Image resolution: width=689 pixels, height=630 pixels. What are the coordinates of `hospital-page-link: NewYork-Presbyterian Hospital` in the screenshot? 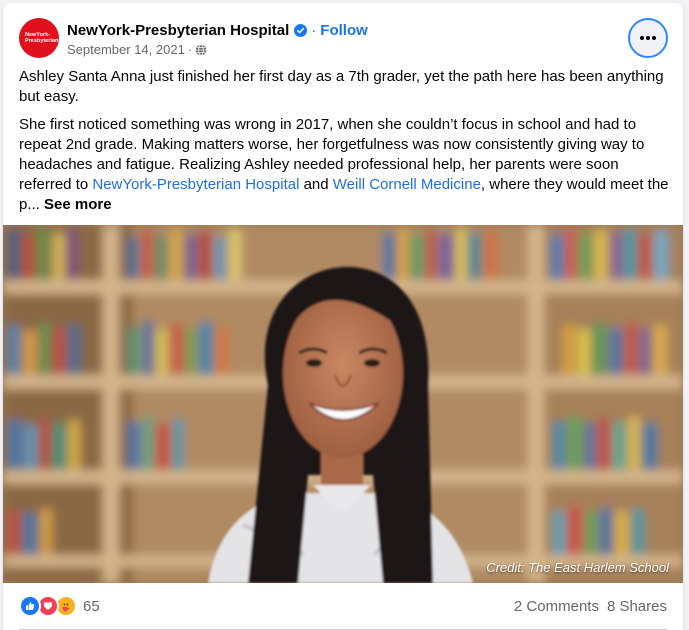 It's located at (195, 184).